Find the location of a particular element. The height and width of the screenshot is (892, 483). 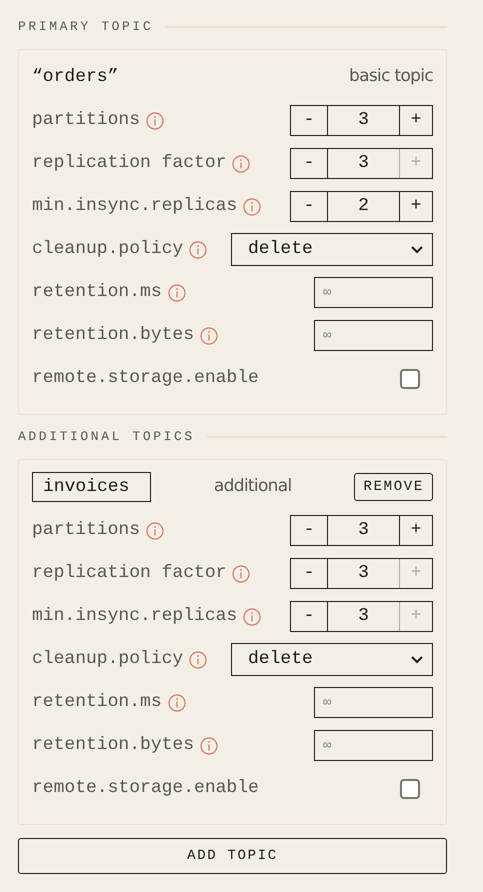

remove-button: REMOVE is located at coordinates (393, 487).